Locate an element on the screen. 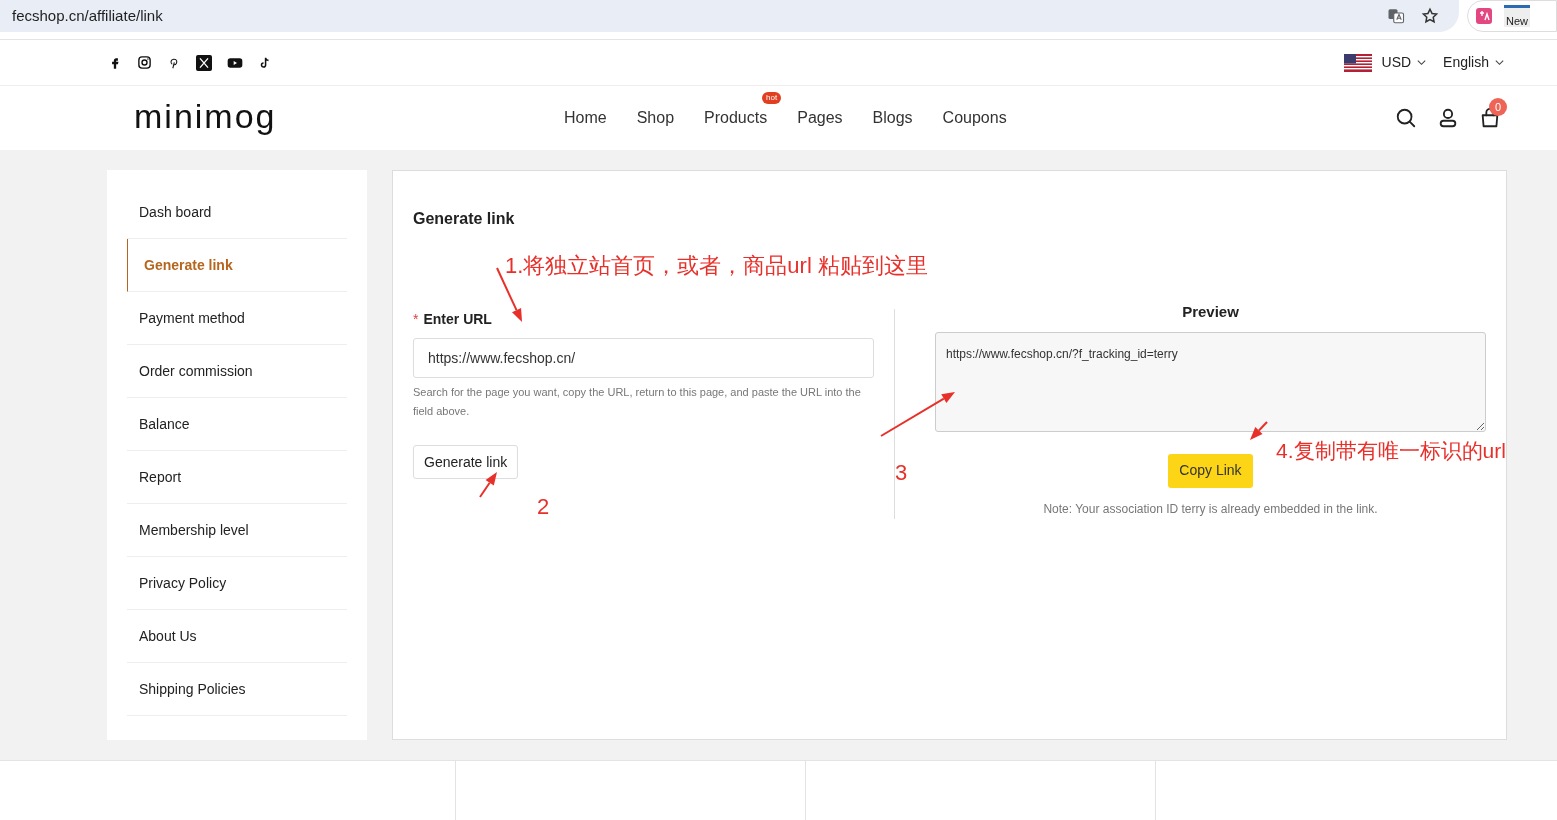  annotation-text: 2 is located at coordinates (543, 507).